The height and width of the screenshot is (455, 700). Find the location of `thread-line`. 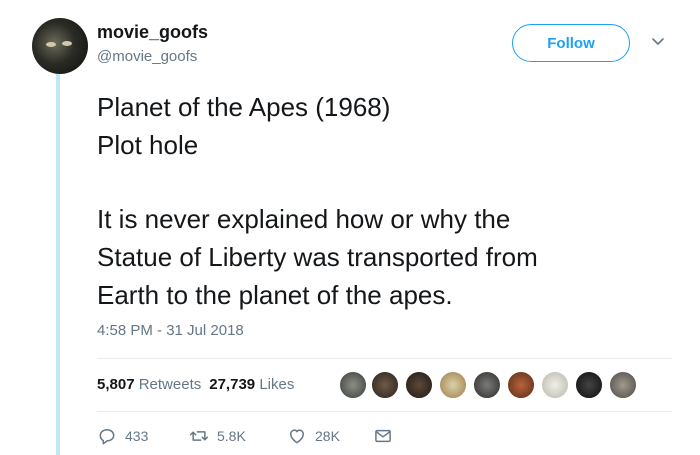

thread-line is located at coordinates (58, 264).